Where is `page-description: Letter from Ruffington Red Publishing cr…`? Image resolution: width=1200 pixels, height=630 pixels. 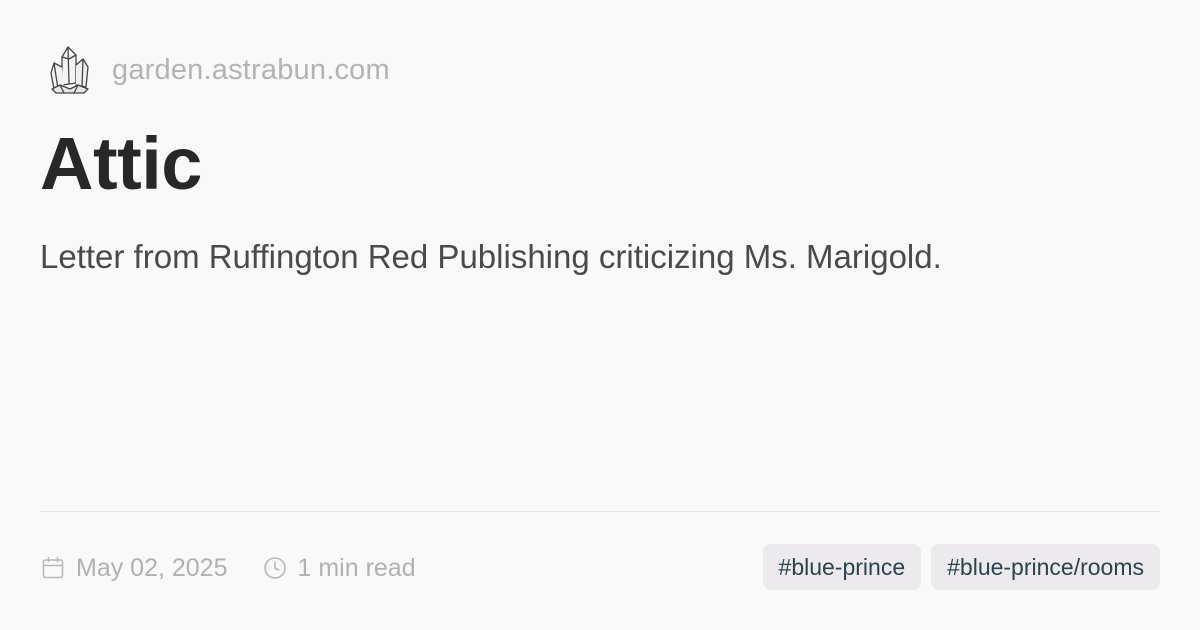 page-description: Letter from Ruffington Red Publishing cr… is located at coordinates (491, 256).